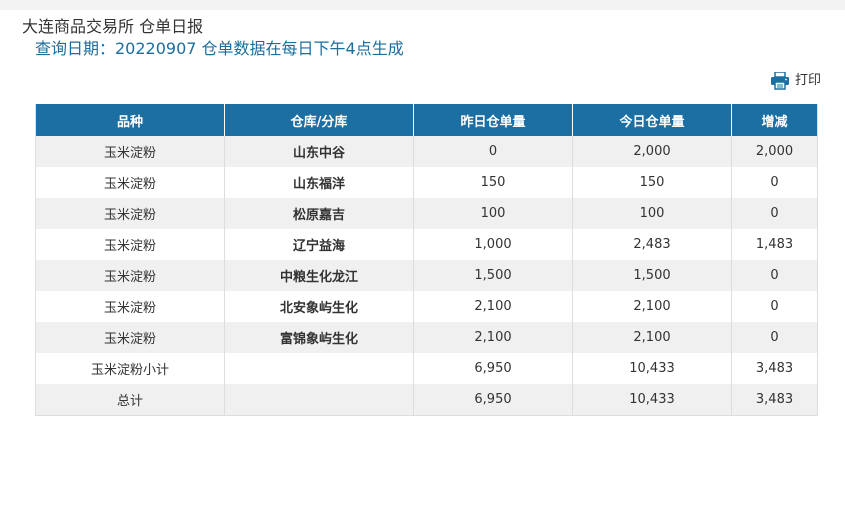 The image size is (845, 514). Describe the element at coordinates (493, 275) in the screenshot. I see `cell-yesterday: 1,500` at that location.